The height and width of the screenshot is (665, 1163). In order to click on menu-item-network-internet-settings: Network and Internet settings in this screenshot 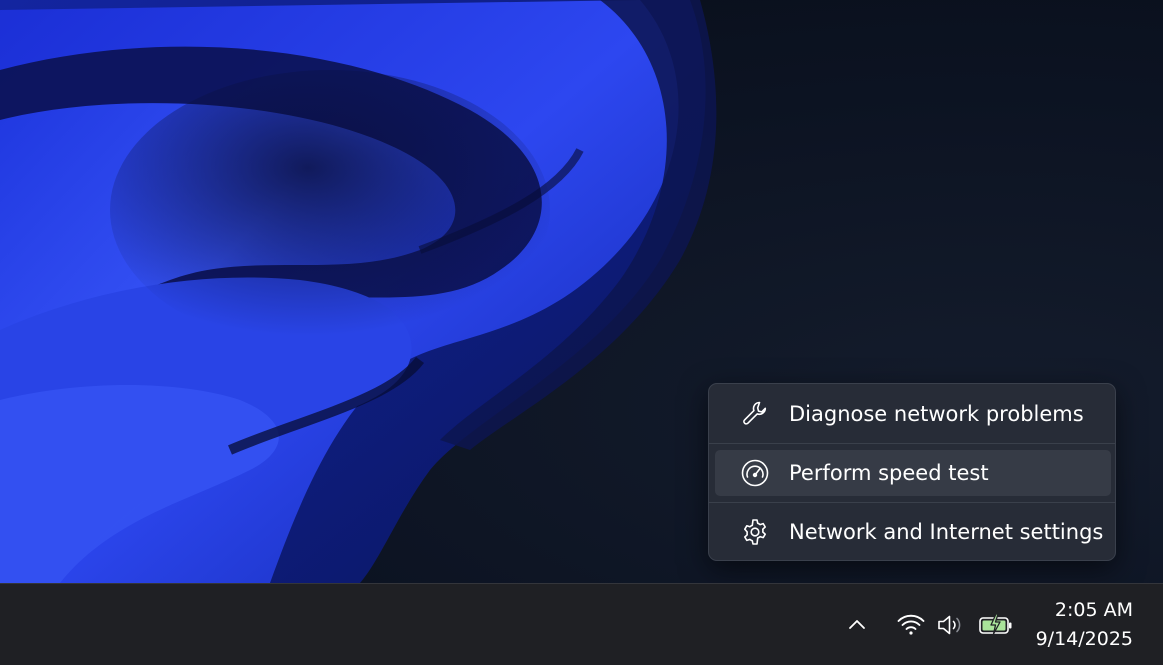, I will do `click(913, 532)`.